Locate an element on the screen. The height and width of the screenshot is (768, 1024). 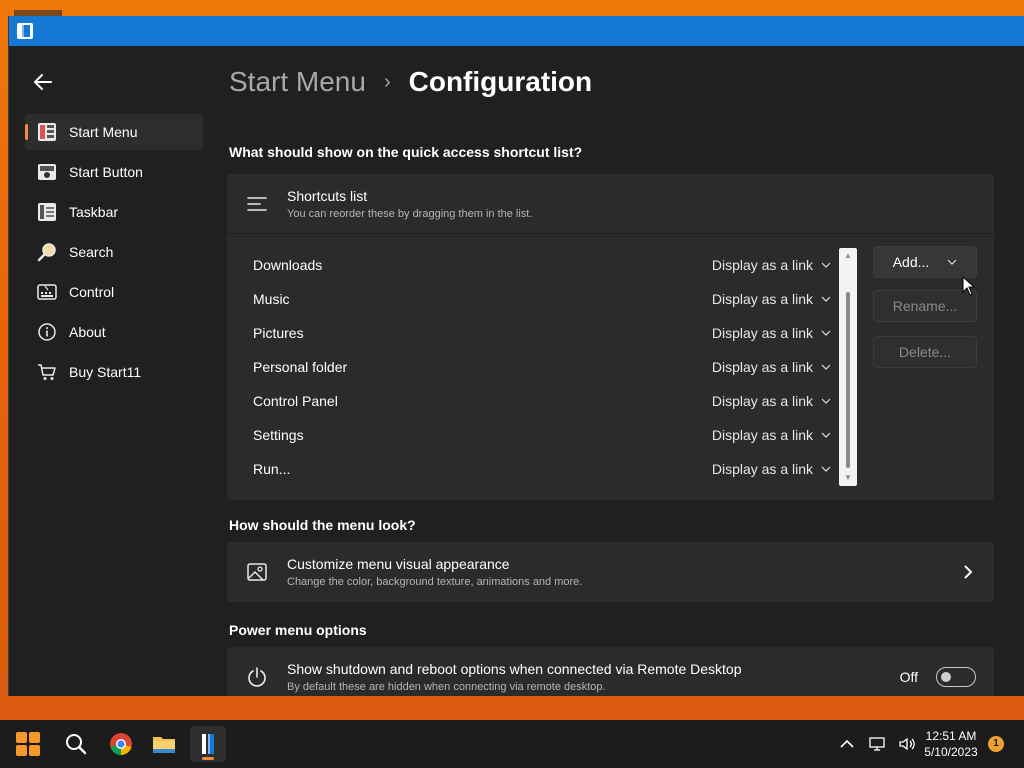
list-item: Music Display as a link is located at coordinates (542, 299).